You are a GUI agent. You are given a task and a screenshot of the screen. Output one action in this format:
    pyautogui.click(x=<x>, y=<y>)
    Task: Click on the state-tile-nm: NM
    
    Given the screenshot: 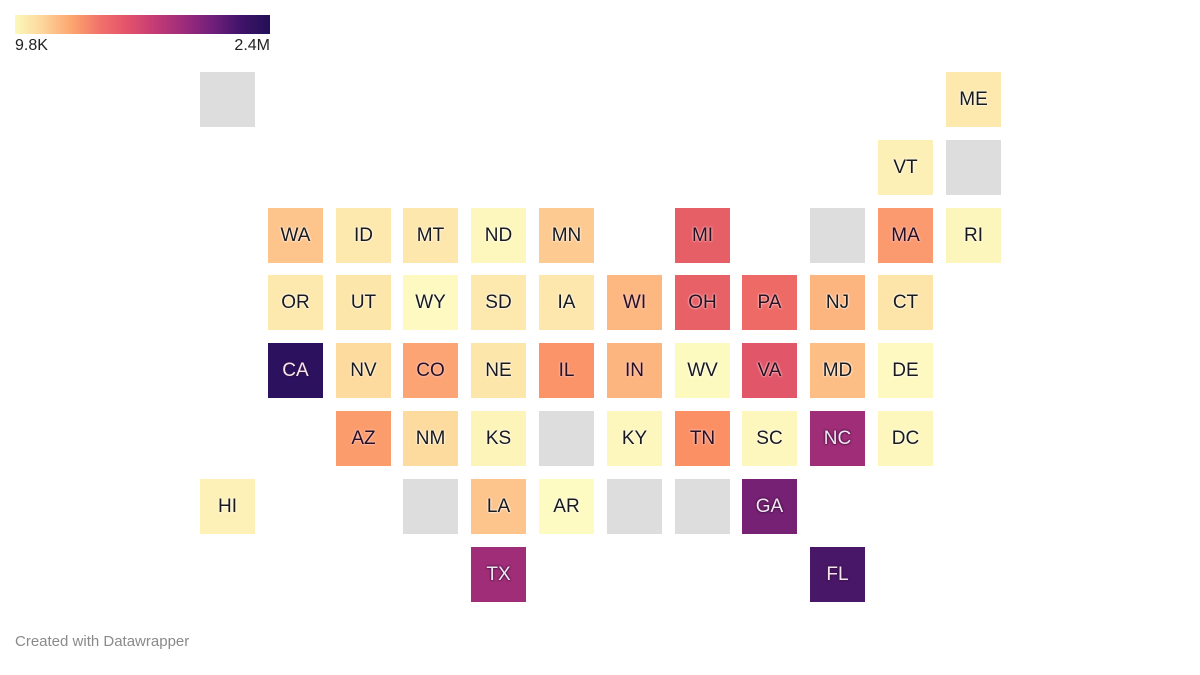 What is the action you would take?
    pyautogui.click(x=430, y=438)
    